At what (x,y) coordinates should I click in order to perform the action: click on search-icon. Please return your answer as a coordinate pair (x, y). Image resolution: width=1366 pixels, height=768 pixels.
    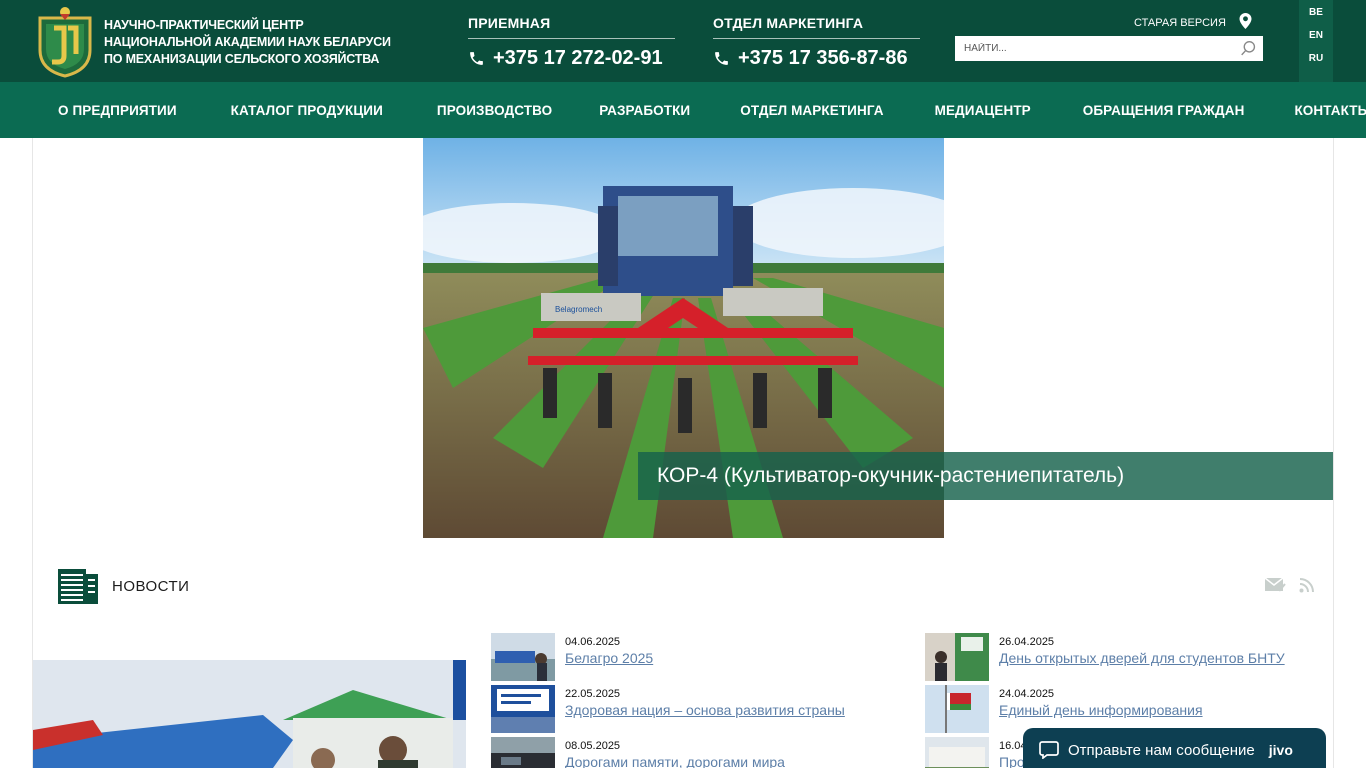
    Looking at the image, I should click on (1248, 48).